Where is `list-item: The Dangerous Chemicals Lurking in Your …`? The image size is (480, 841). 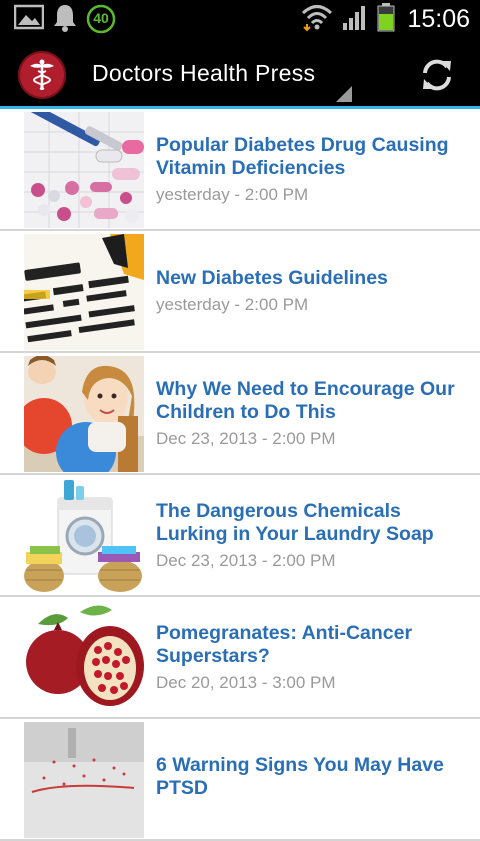
list-item: The Dangerous Chemicals Lurking in Your … is located at coordinates (240, 536).